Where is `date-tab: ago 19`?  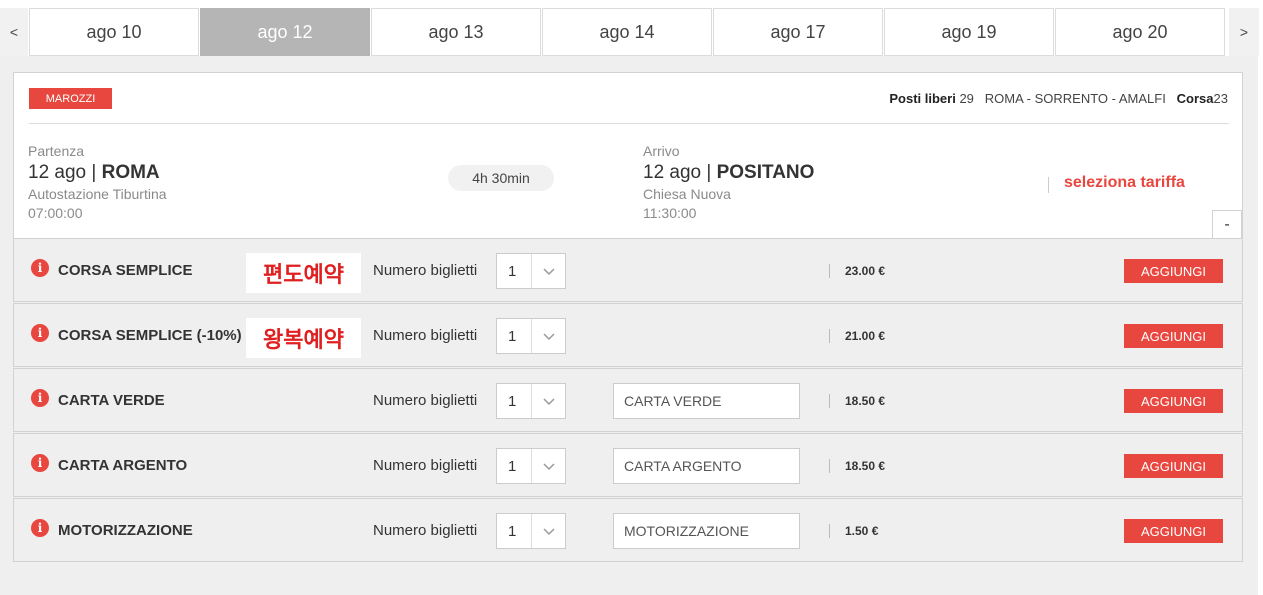 date-tab: ago 19 is located at coordinates (969, 32).